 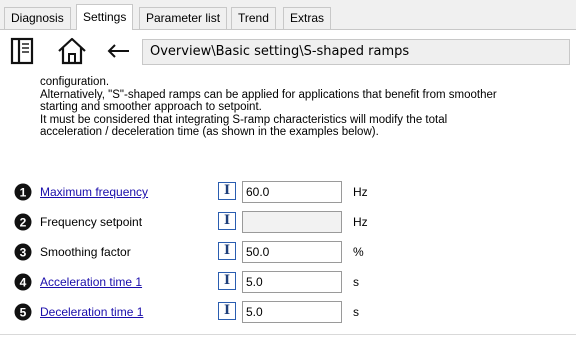 I want to click on param-row-acceleration-time-1: 4 Acceleration time 1 I 5.0 s, so click(x=288, y=282).